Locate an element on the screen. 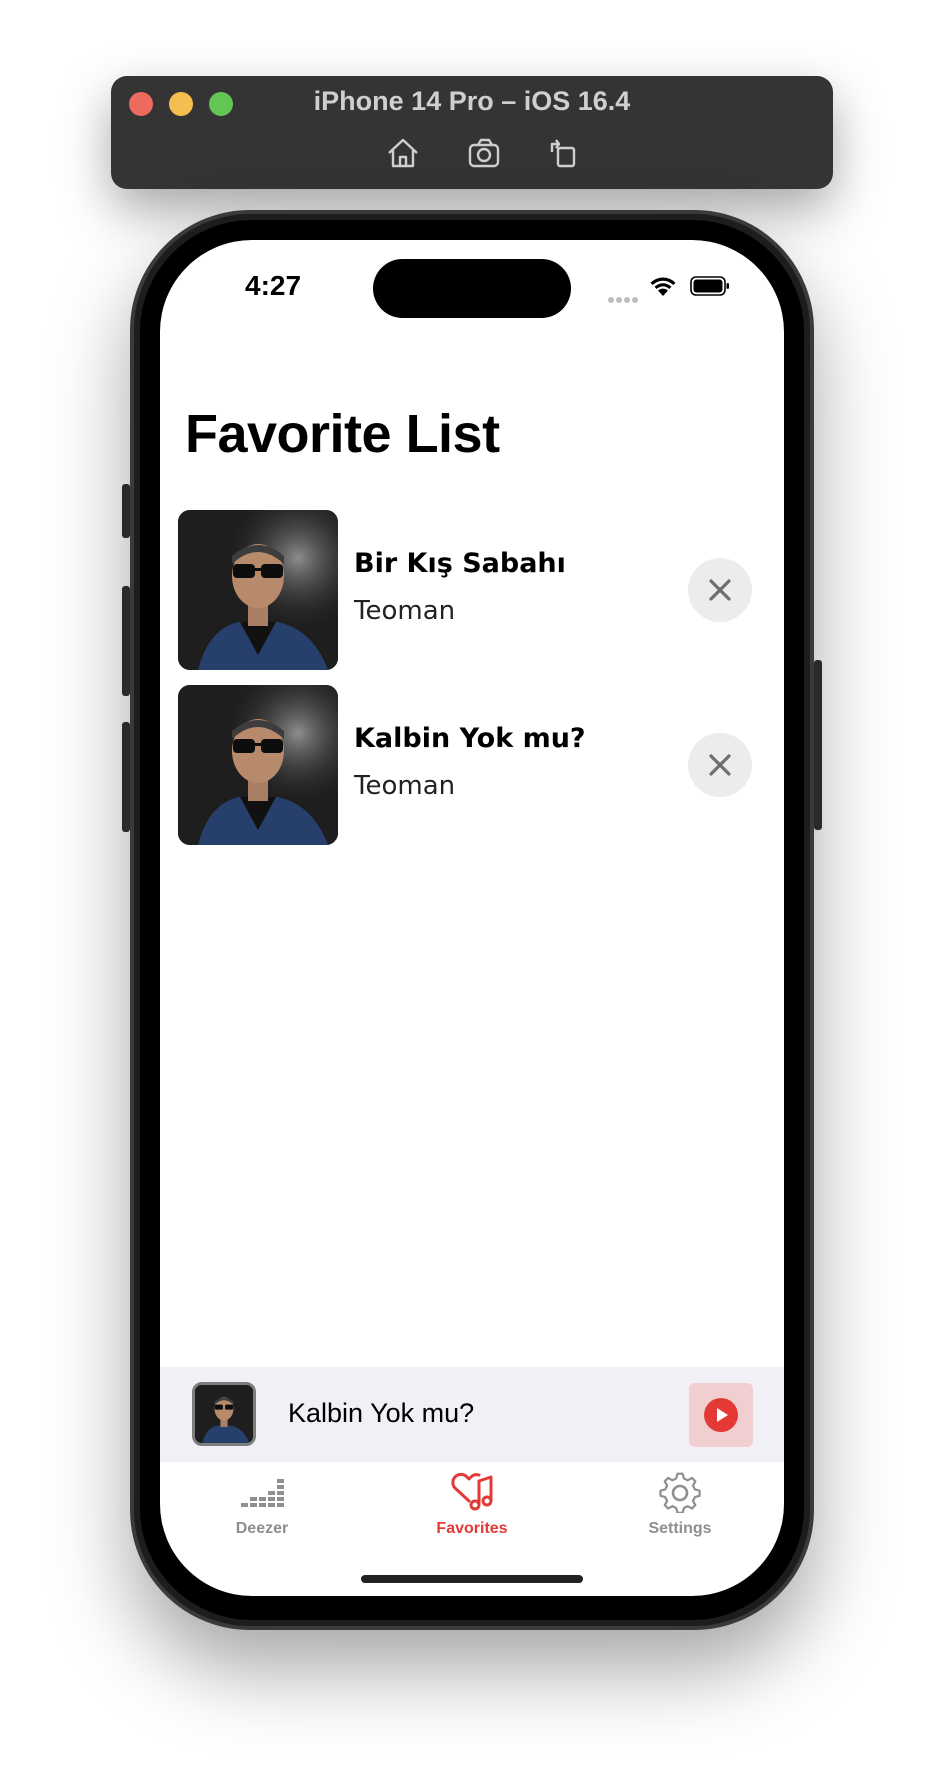 This screenshot has width=944, height=1776. status-time: 4:27 is located at coordinates (273, 285).